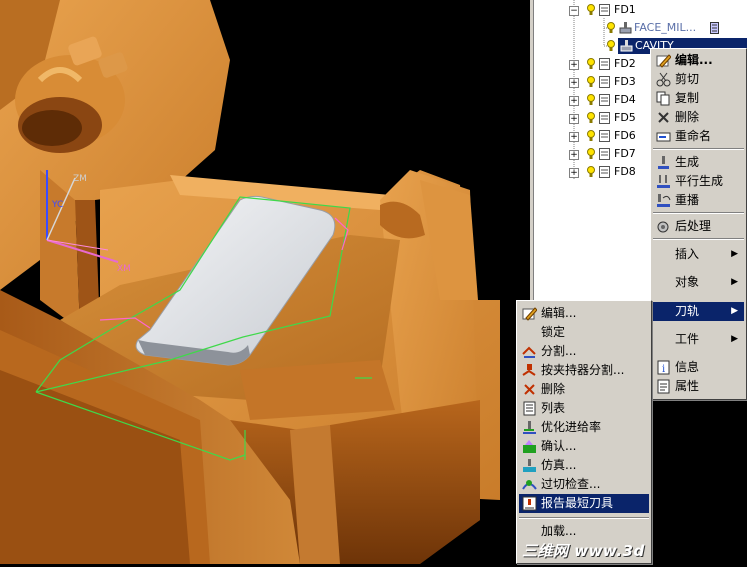 The width and height of the screenshot is (747, 567). I want to click on menu-item-toolpath: 刀轨 ▶, so click(698, 311).